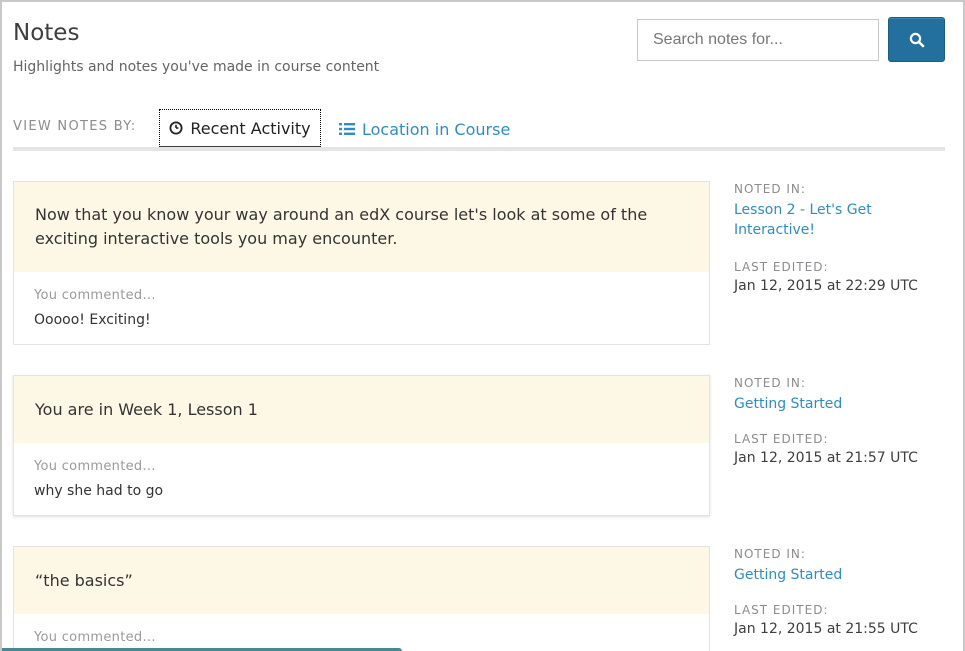  Describe the element at coordinates (75, 126) in the screenshot. I see `view-notes-by-label: VIEW NOTES BY:` at that location.